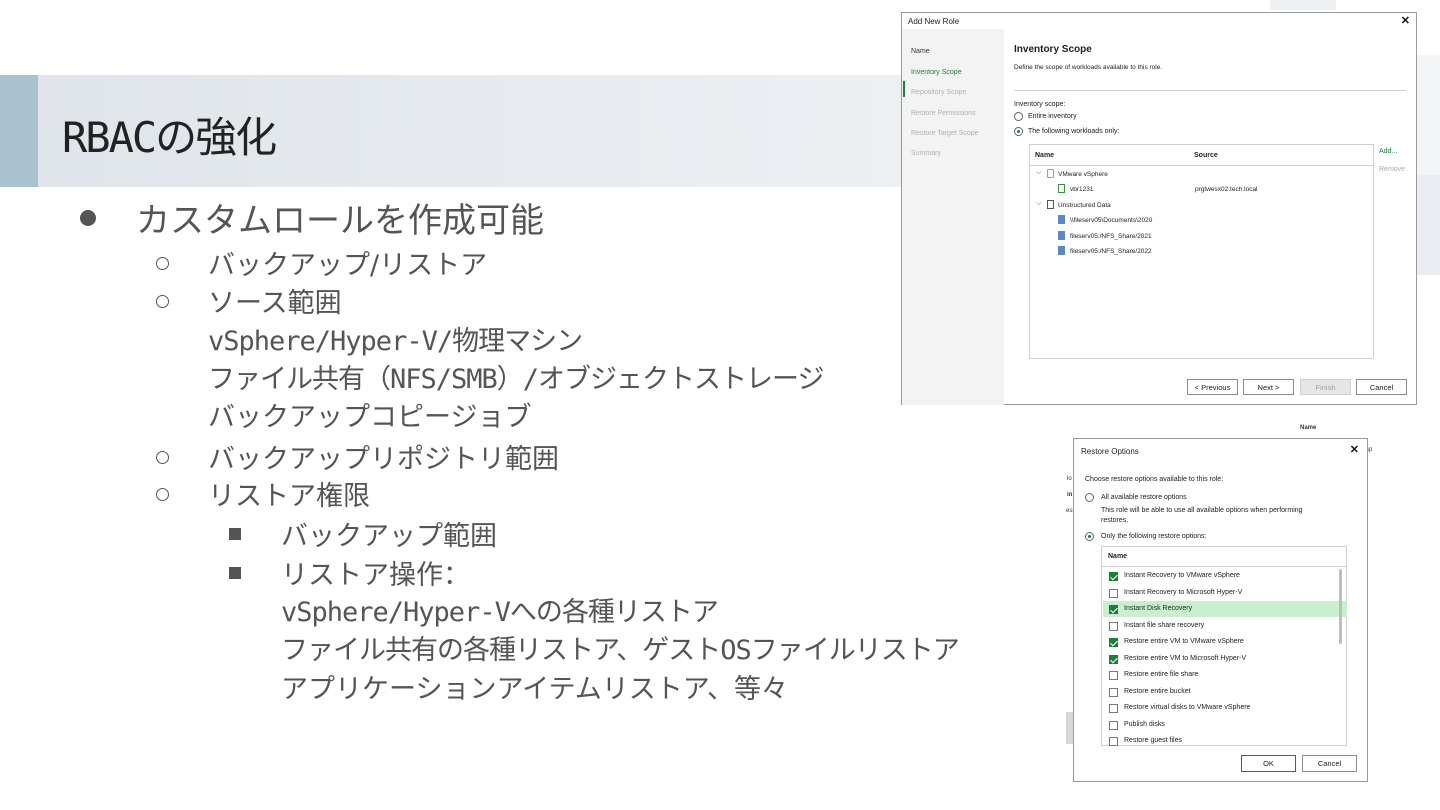 This screenshot has height=810, width=1440. I want to click on tree-node: Unstructured Data, so click(1084, 205).